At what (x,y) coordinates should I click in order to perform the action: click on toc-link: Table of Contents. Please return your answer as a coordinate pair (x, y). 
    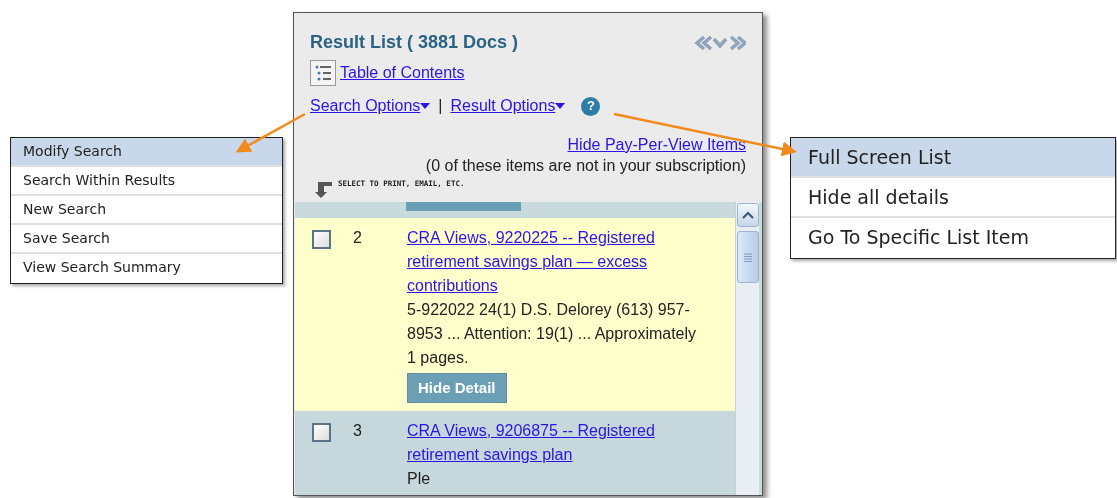
    Looking at the image, I should click on (402, 73).